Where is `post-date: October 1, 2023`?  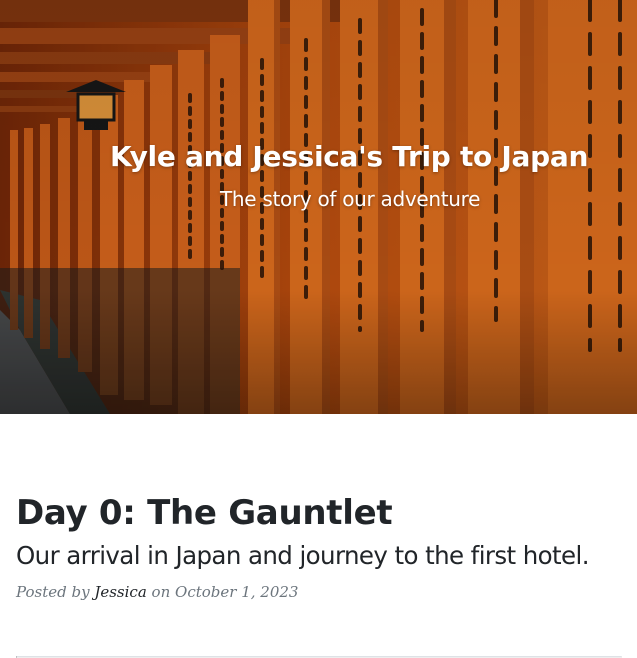
post-date: October 1, 2023 is located at coordinates (237, 592).